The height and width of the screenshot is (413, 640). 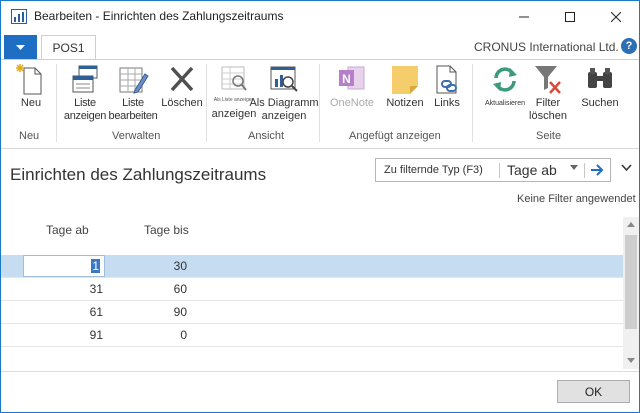 What do you see at coordinates (95, 266) in the screenshot?
I see `tage-ab-value: 1` at bounding box center [95, 266].